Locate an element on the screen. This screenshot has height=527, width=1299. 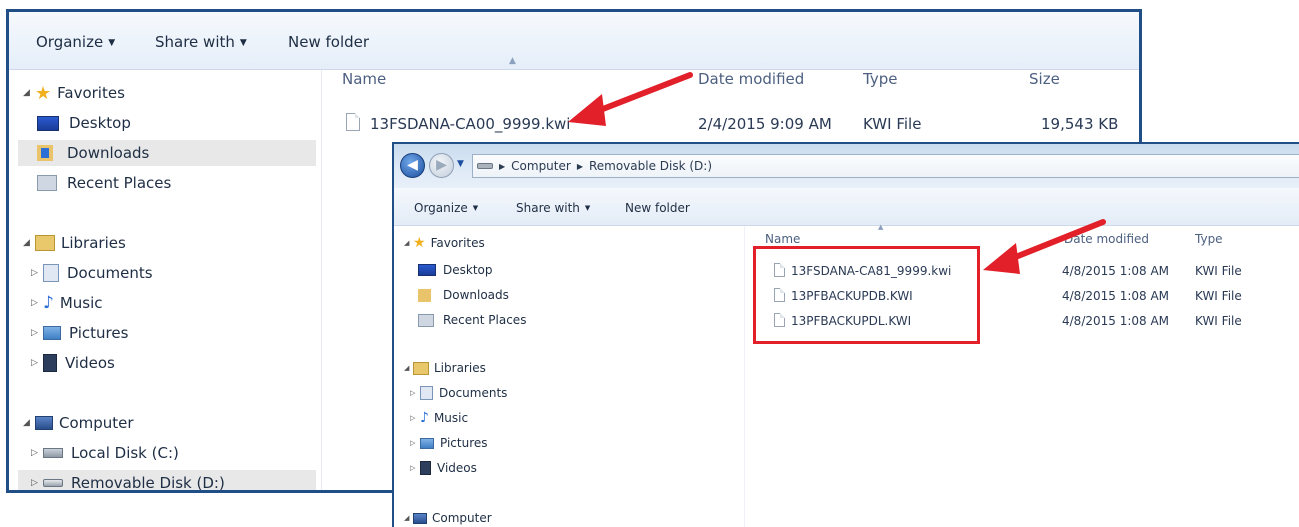
breadcrumb-removable-disk: Removable Disk (D:) is located at coordinates (650, 166).